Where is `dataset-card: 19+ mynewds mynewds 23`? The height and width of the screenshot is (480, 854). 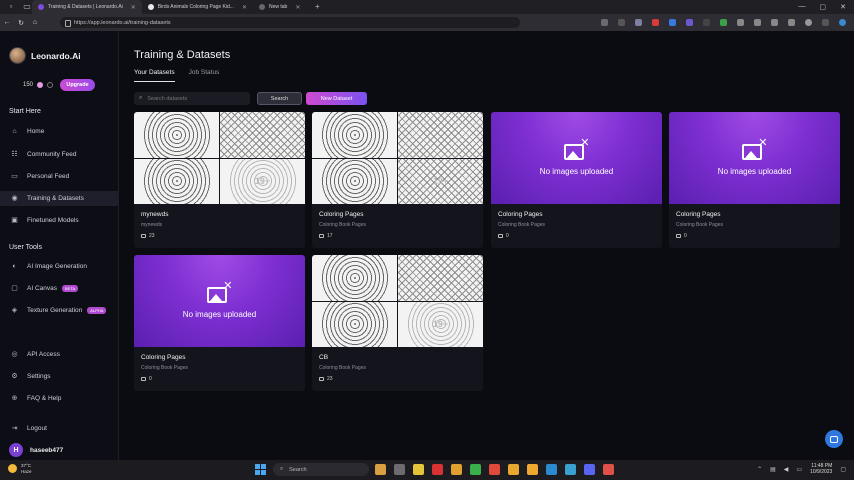 dataset-card: 19+ mynewds mynewds 23 is located at coordinates (219, 180).